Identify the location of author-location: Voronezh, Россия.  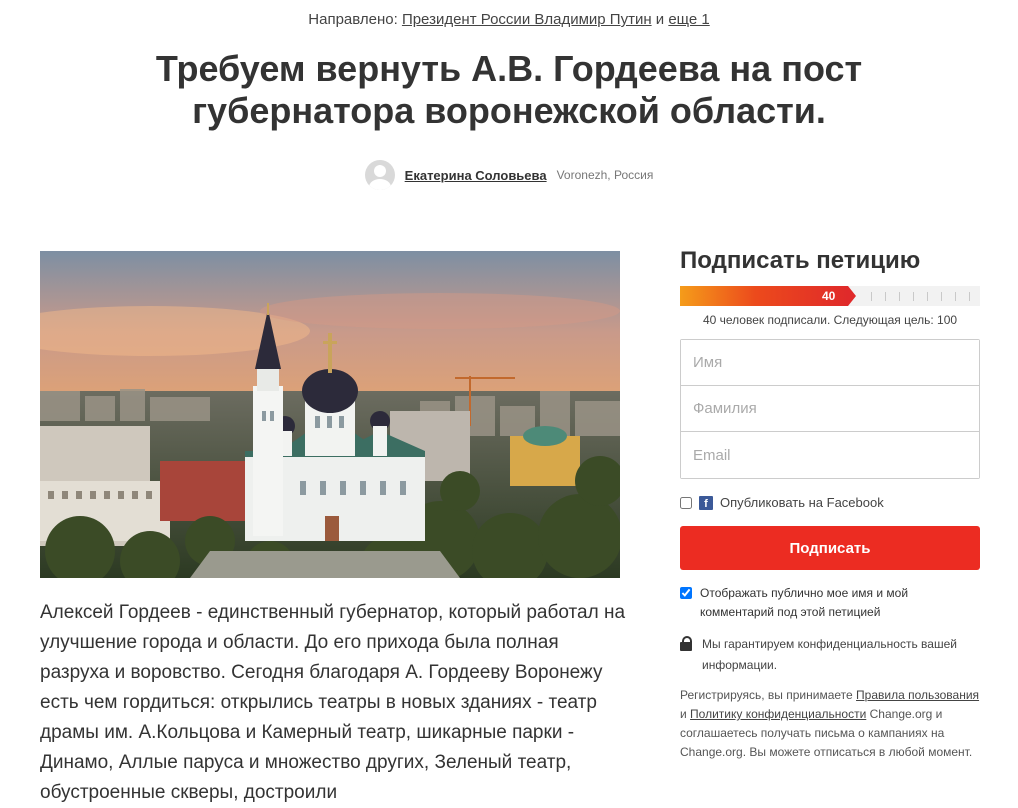
(605, 175).